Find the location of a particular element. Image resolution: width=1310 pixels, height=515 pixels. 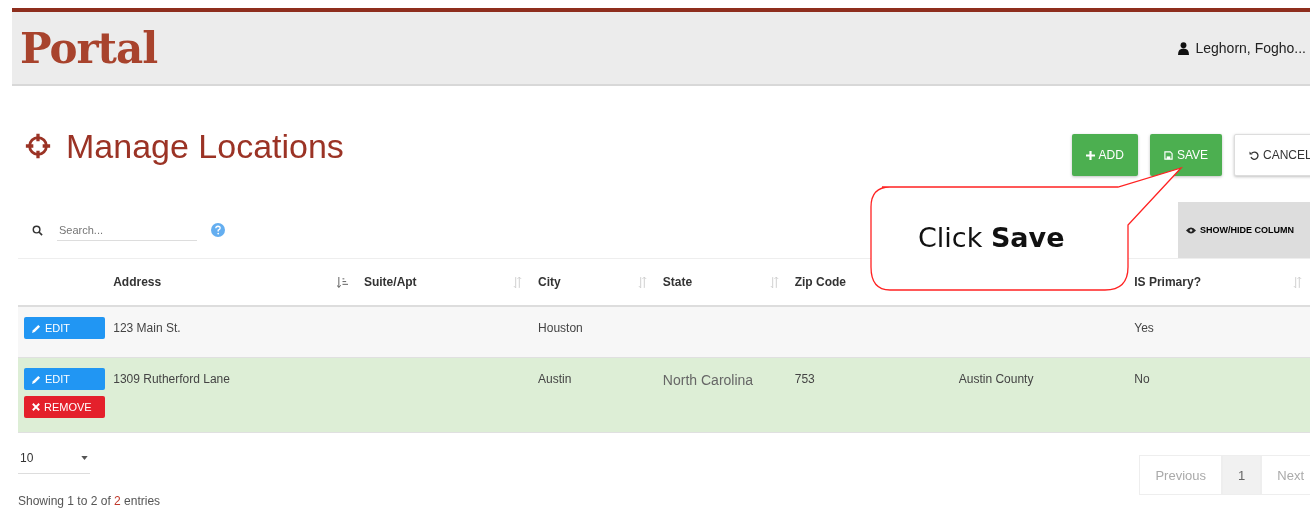

column-header: State is located at coordinates (677, 282).